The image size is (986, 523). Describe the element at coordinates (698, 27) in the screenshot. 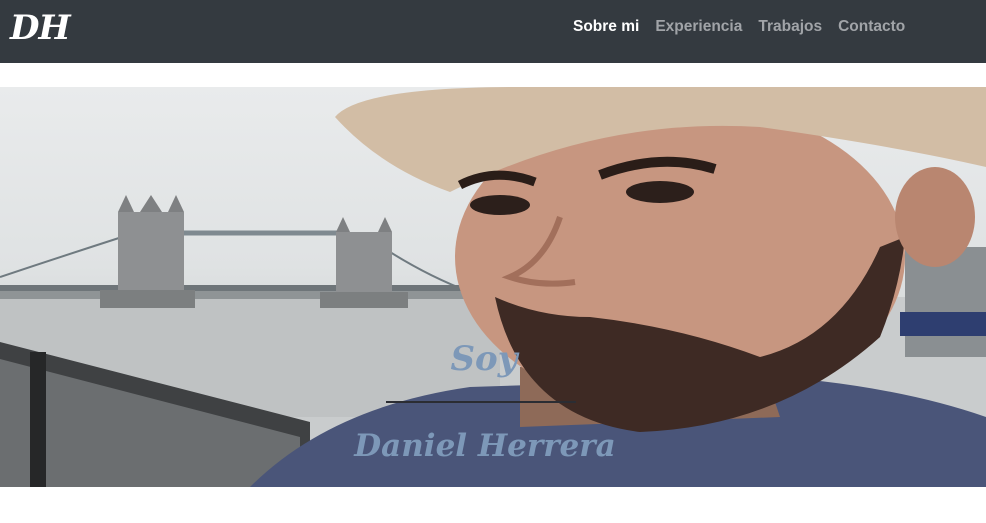

I see `nav-item-experiencia: Experiencia` at that location.